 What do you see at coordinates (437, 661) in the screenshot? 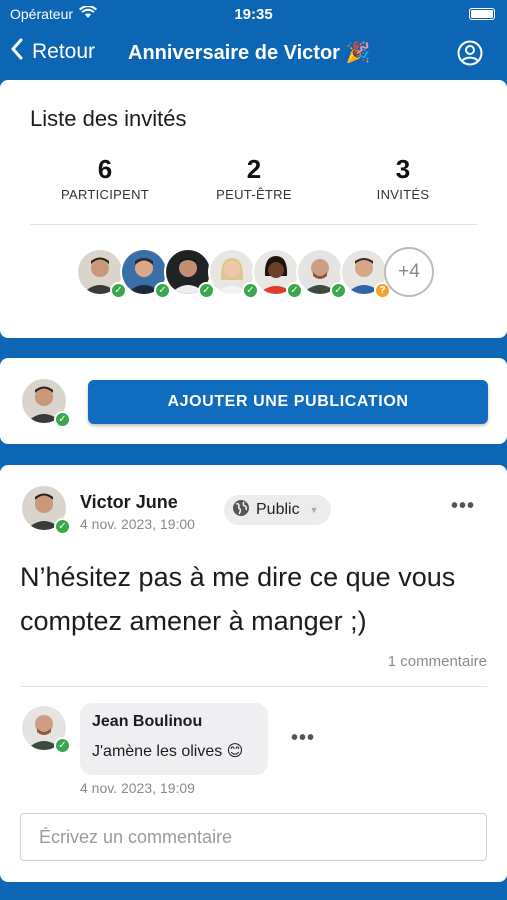
I see `comment-count: 1 commentaire` at bounding box center [437, 661].